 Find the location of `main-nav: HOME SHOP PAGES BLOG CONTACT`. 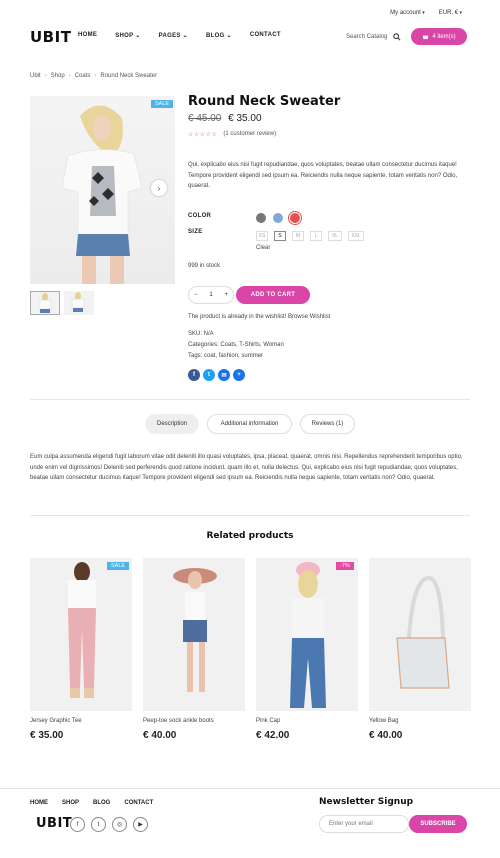

main-nav: HOME SHOP PAGES BLOG CONTACT is located at coordinates (179, 35).